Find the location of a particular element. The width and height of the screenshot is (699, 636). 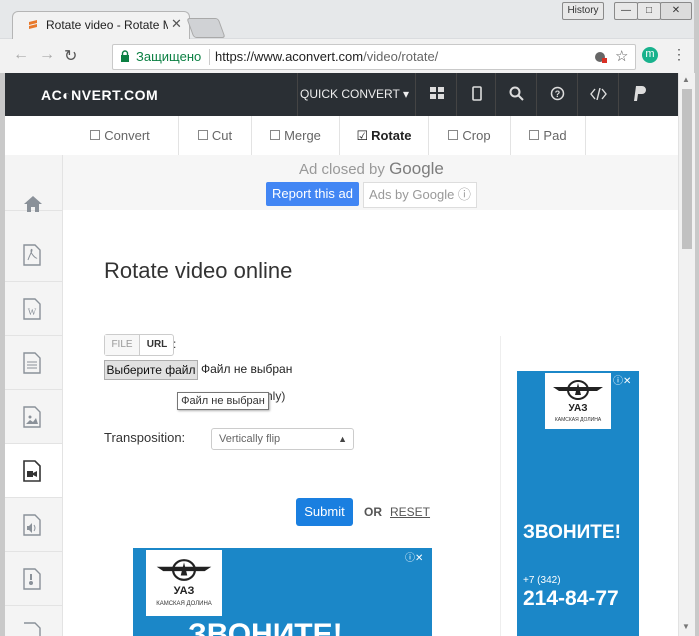

site-favicon-icon is located at coordinates (33, 24).